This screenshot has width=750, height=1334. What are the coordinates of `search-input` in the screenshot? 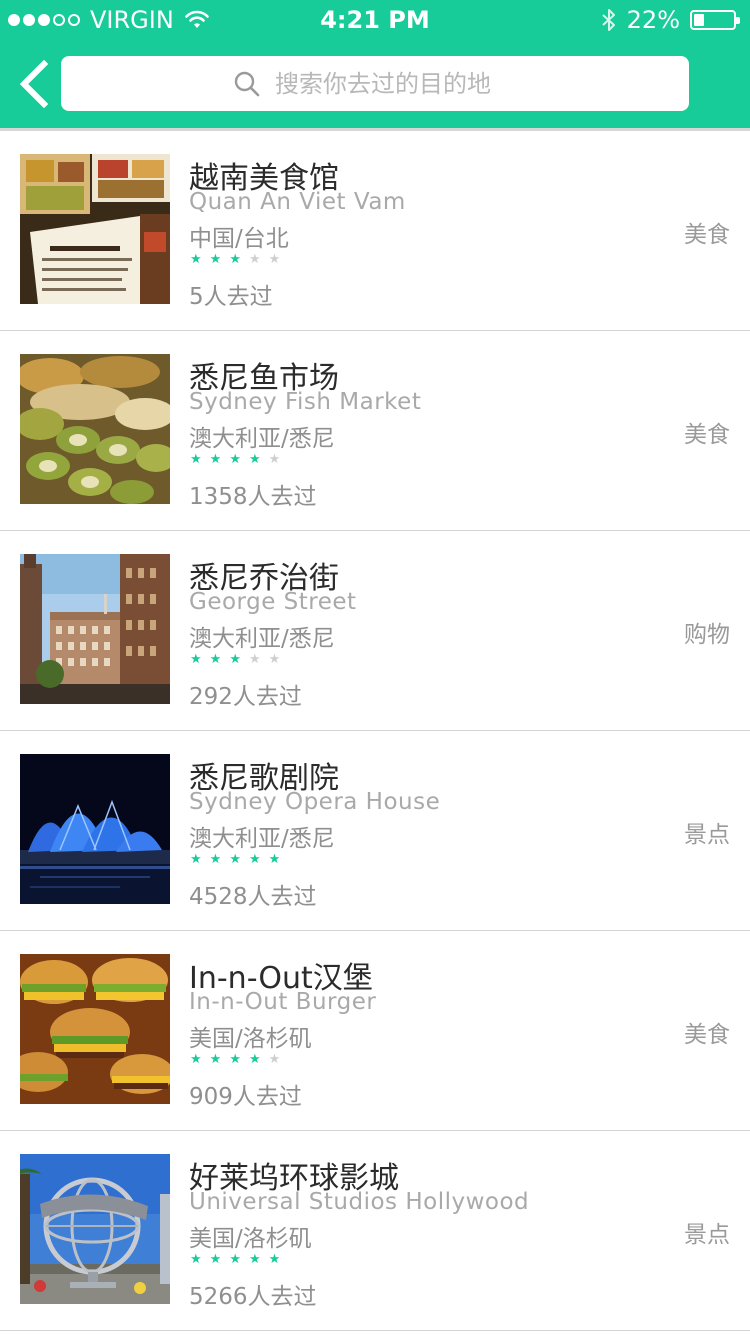 It's located at (395, 83).